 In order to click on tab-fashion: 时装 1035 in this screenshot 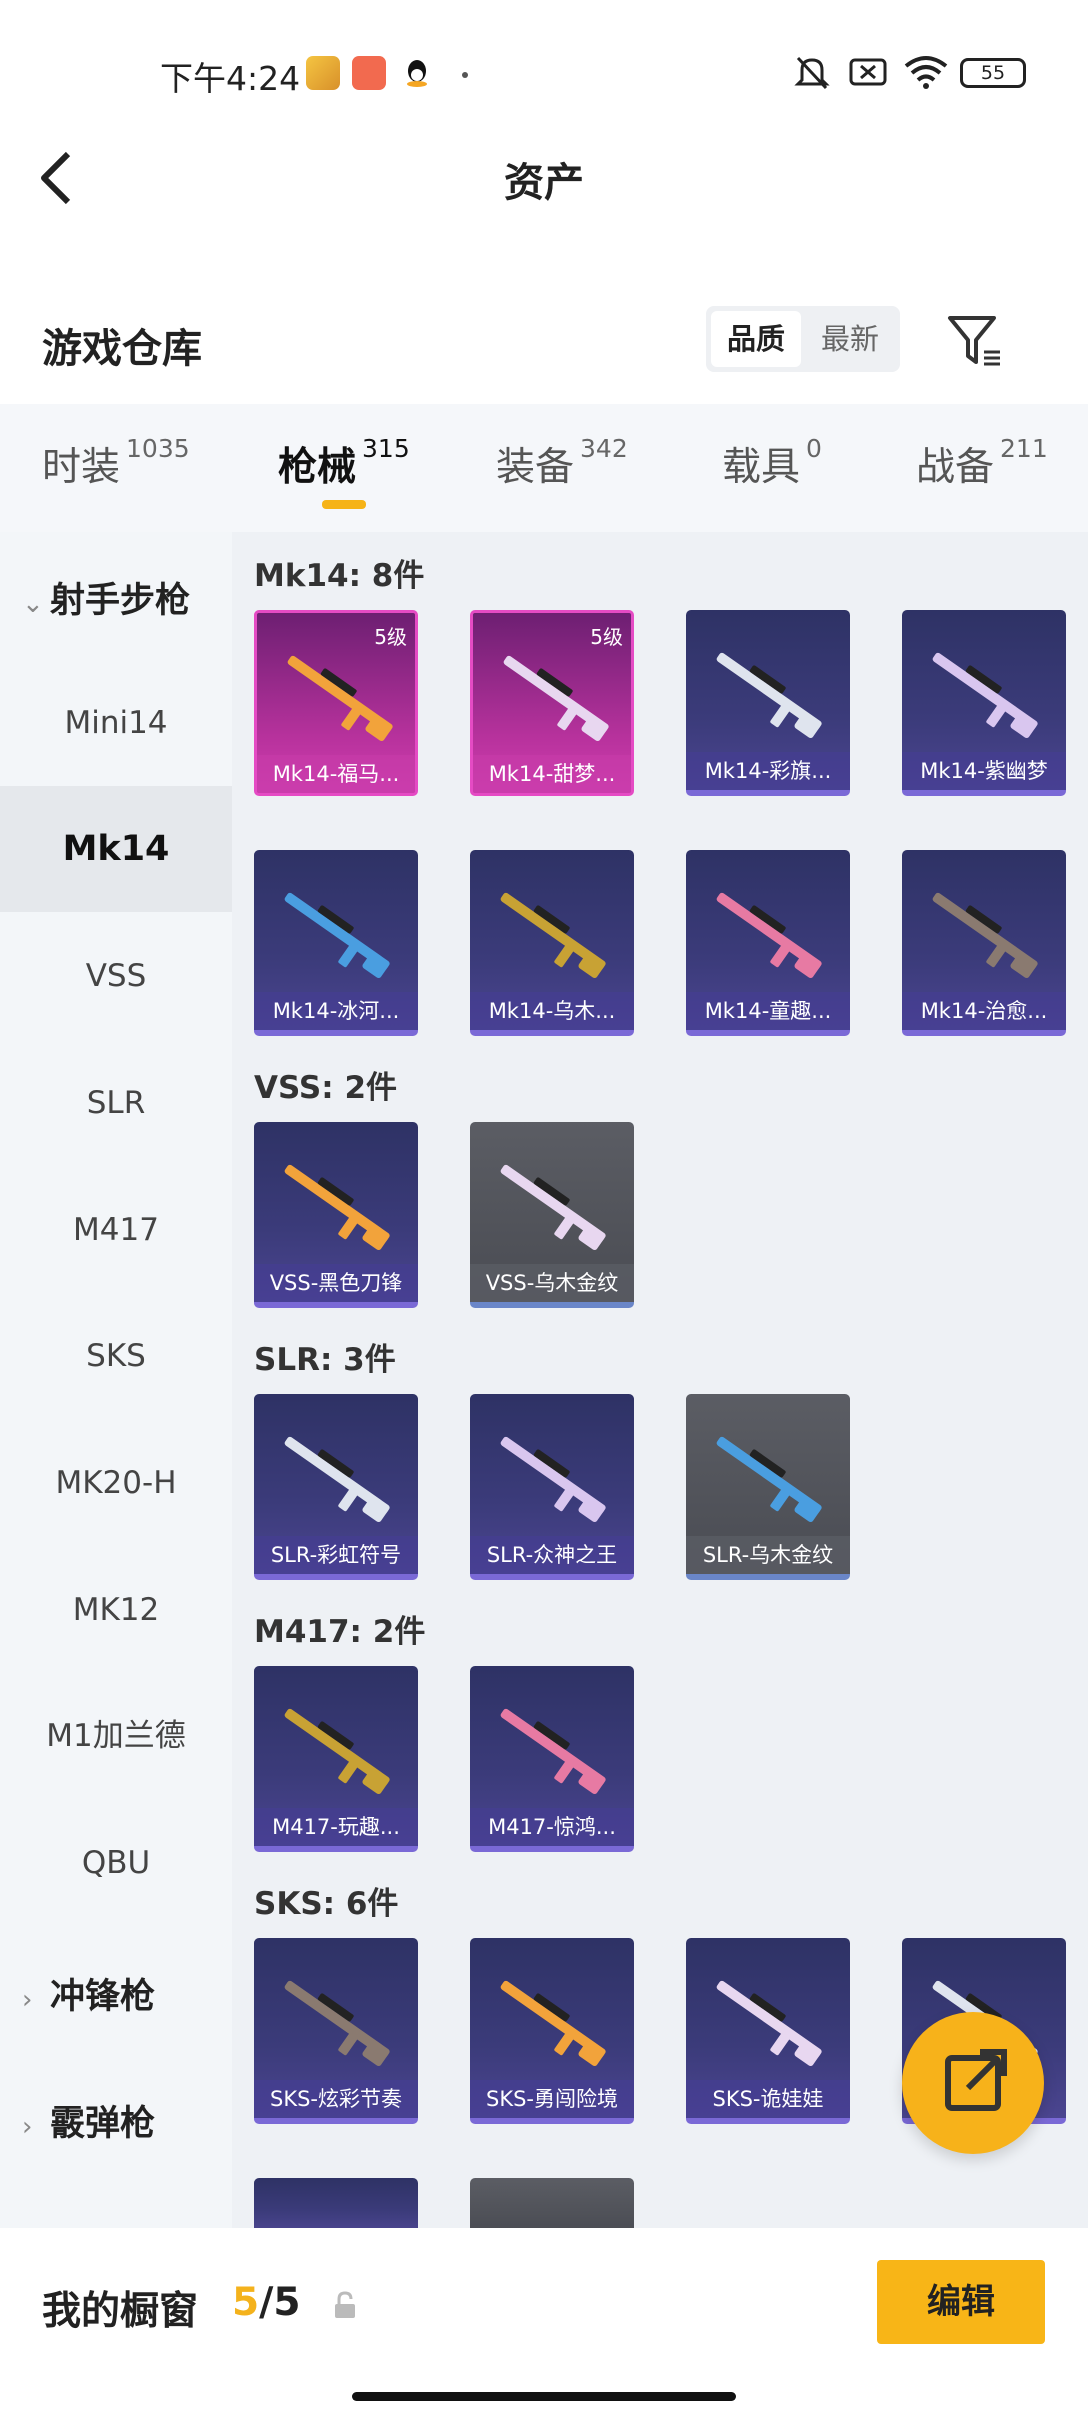, I will do `click(116, 463)`.